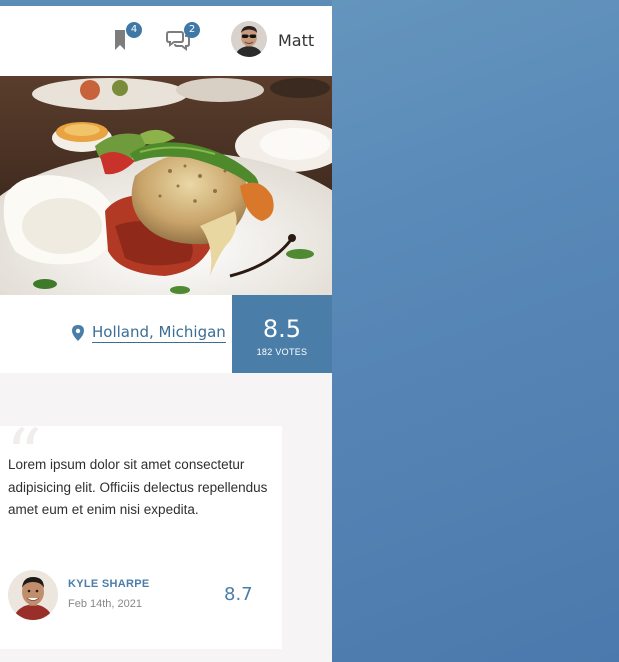  I want to click on reviewer-avatar, so click(33, 595).